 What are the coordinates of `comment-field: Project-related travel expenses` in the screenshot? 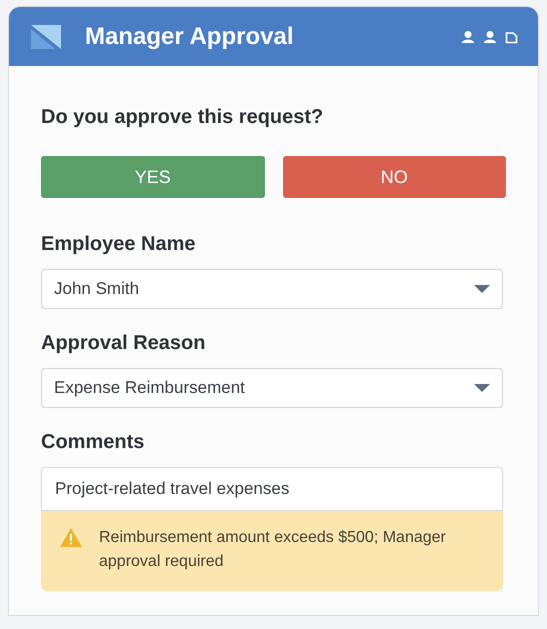 It's located at (272, 489).